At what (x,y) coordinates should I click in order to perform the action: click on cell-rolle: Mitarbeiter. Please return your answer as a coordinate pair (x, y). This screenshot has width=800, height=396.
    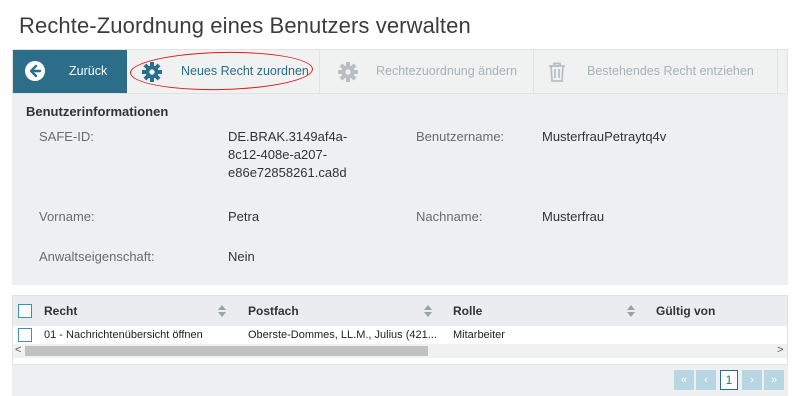
    Looking at the image, I should click on (479, 335).